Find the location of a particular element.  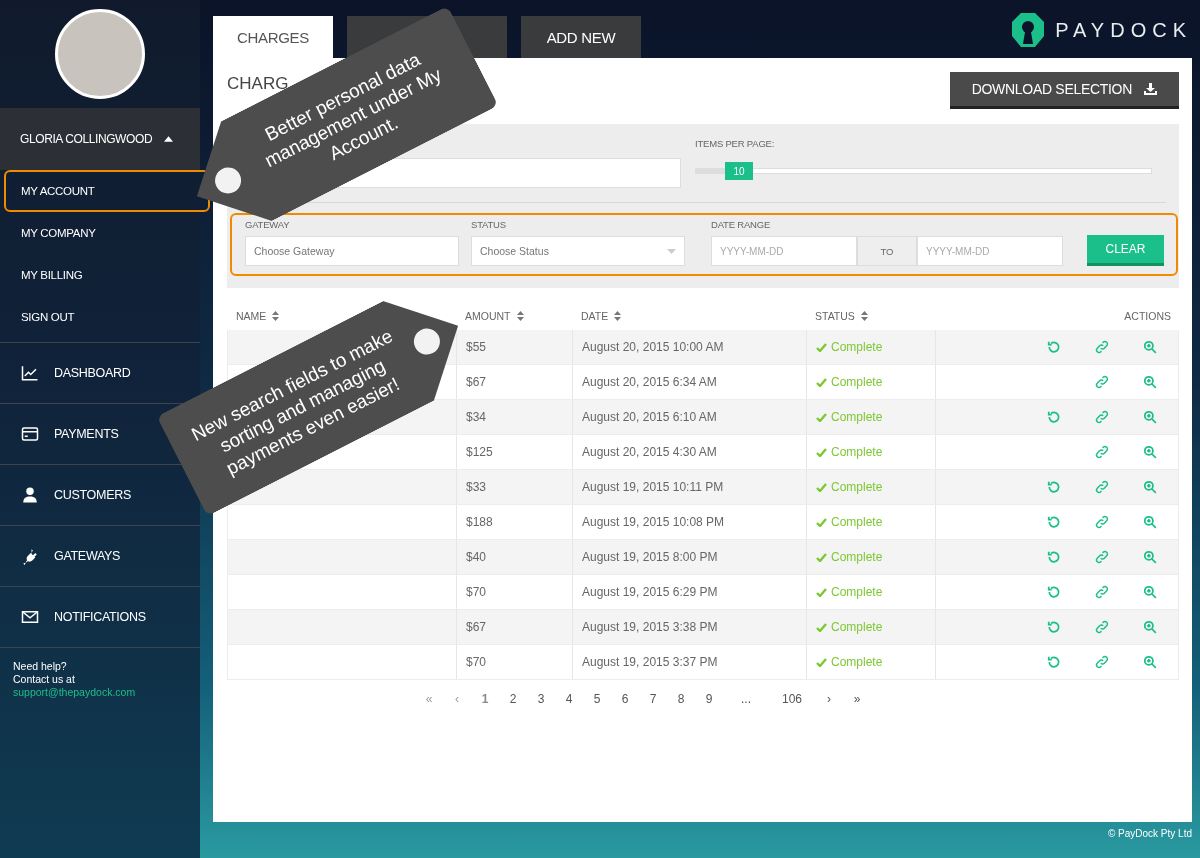

status-select: Choose Status is located at coordinates (578, 251).